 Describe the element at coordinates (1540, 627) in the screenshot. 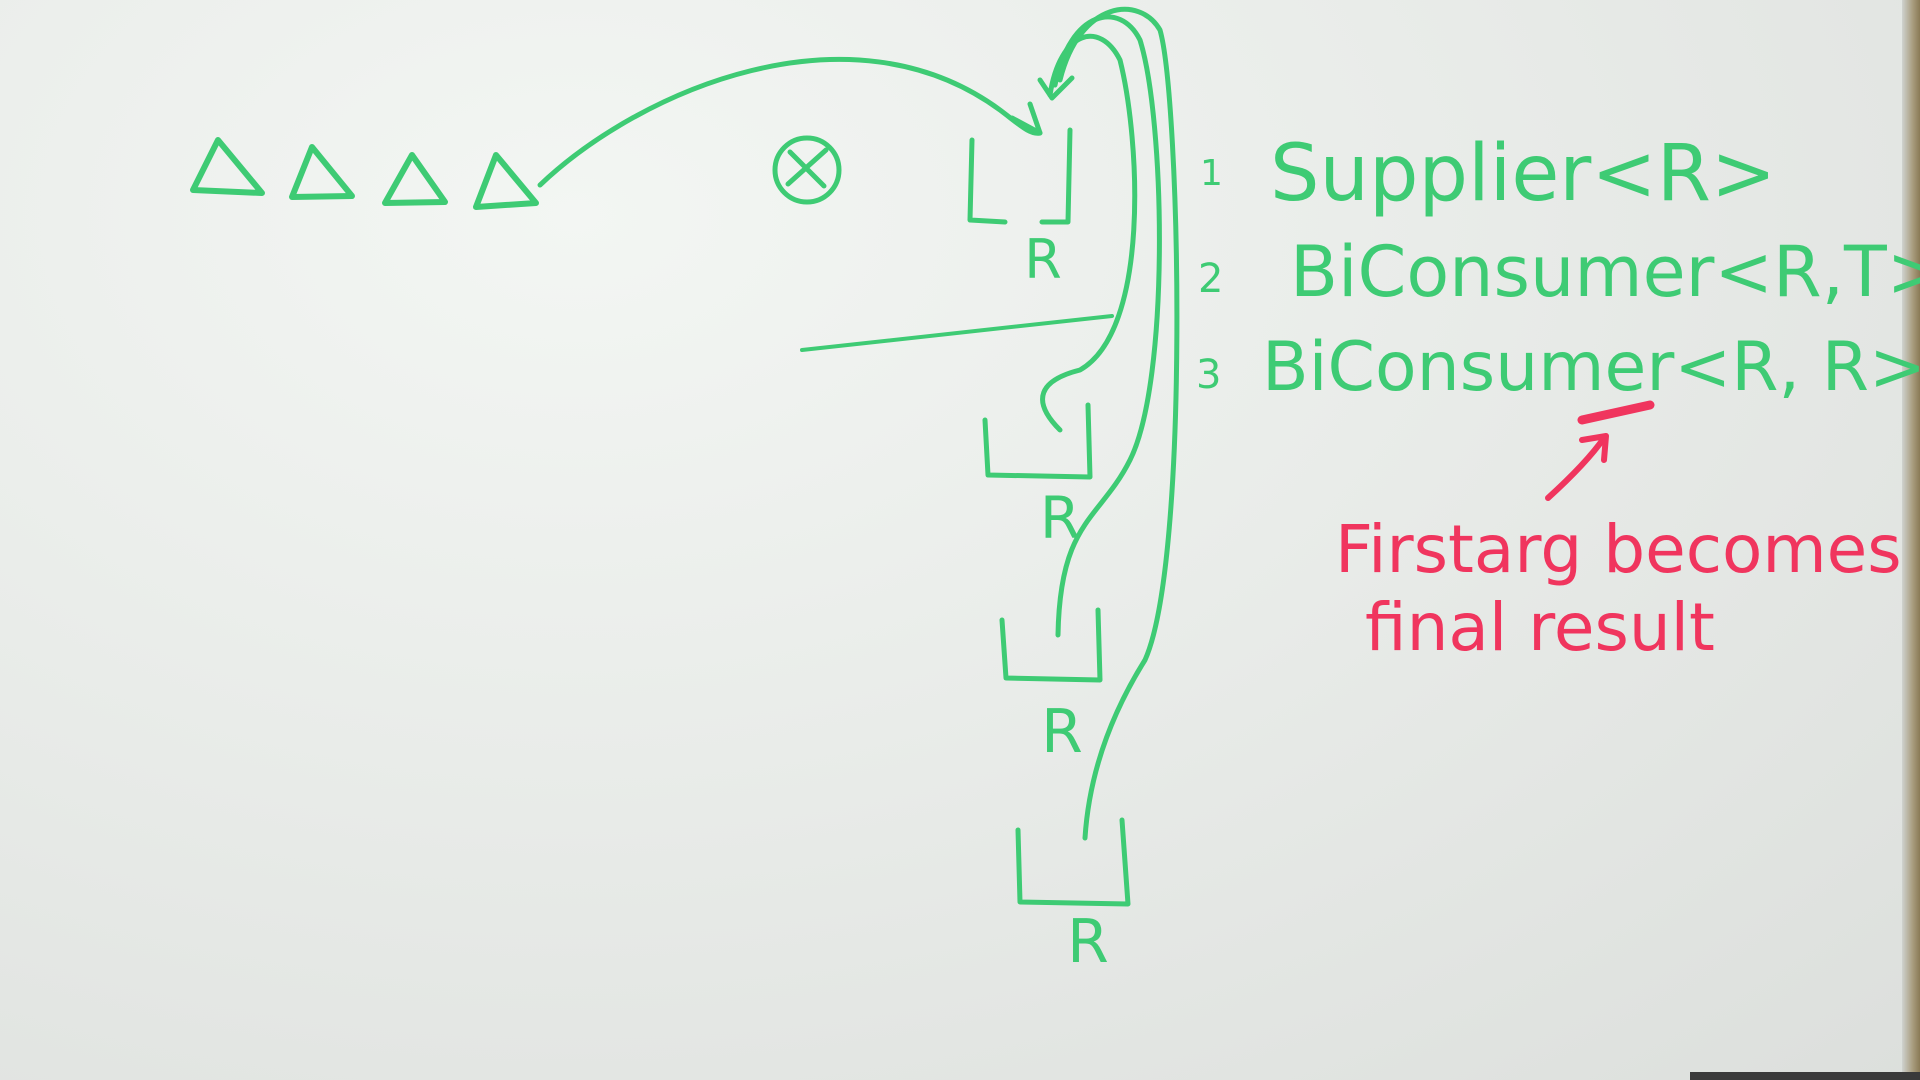

I see `annotation-line-2: final result` at that location.